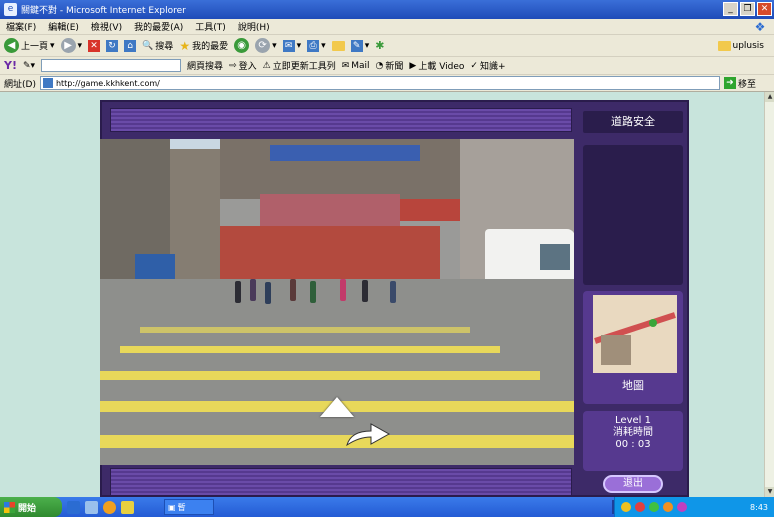 The height and width of the screenshot is (517, 774). What do you see at coordinates (330, 255) in the screenshot?
I see `scene-shopfront` at bounding box center [330, 255].